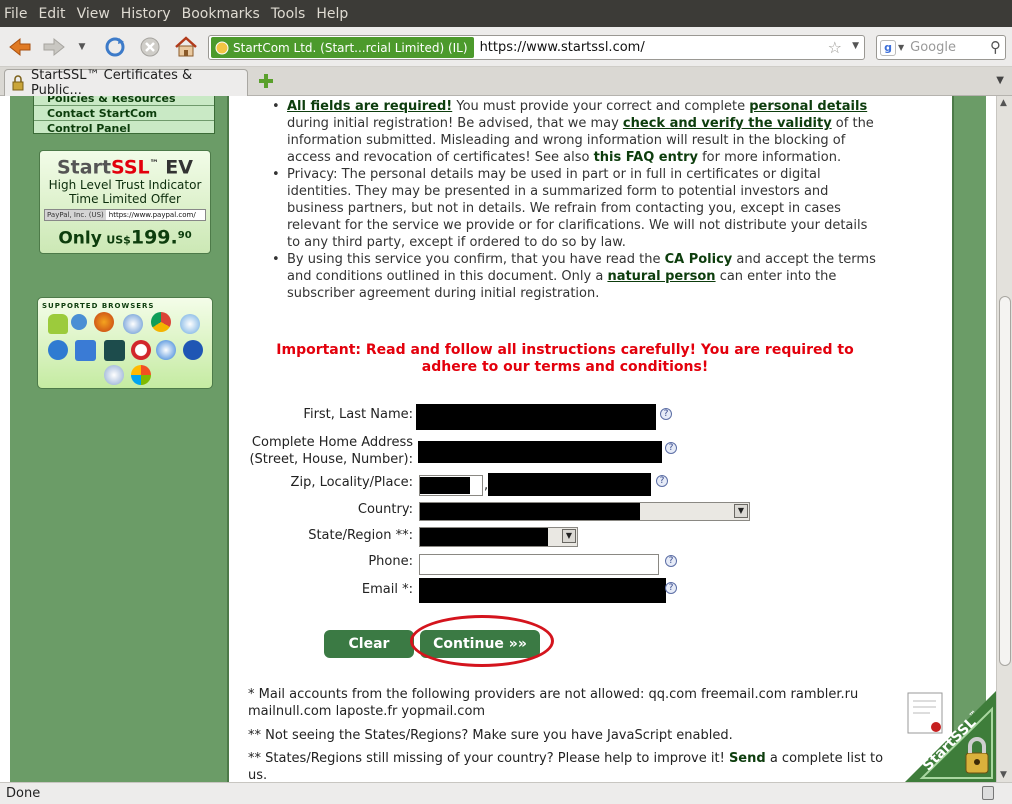  I want to click on phone-field, so click(539, 564).